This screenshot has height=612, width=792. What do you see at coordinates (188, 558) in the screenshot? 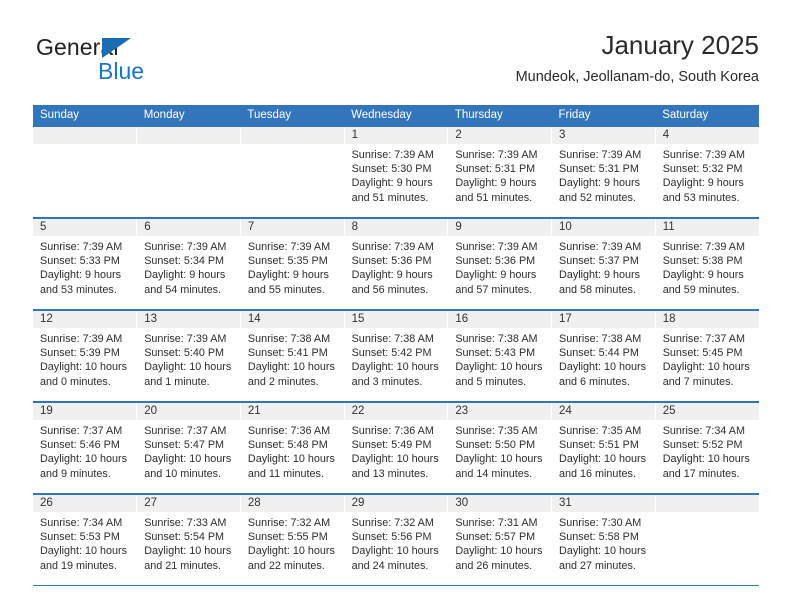
I see `daylight-text: Daylight: 10 hours and 21 minutes.` at bounding box center [188, 558].